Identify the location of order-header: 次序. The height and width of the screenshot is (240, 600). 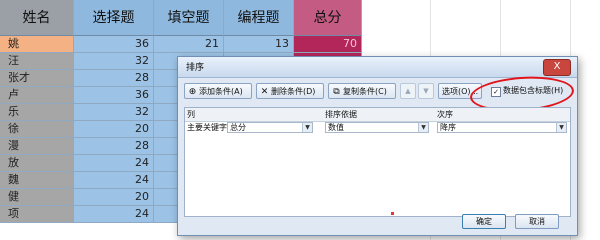
(445, 114).